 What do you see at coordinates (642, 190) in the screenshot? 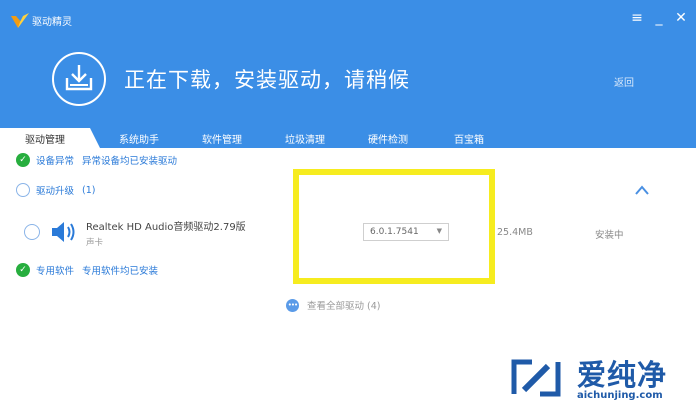
I see `chevron-up-icon` at bounding box center [642, 190].